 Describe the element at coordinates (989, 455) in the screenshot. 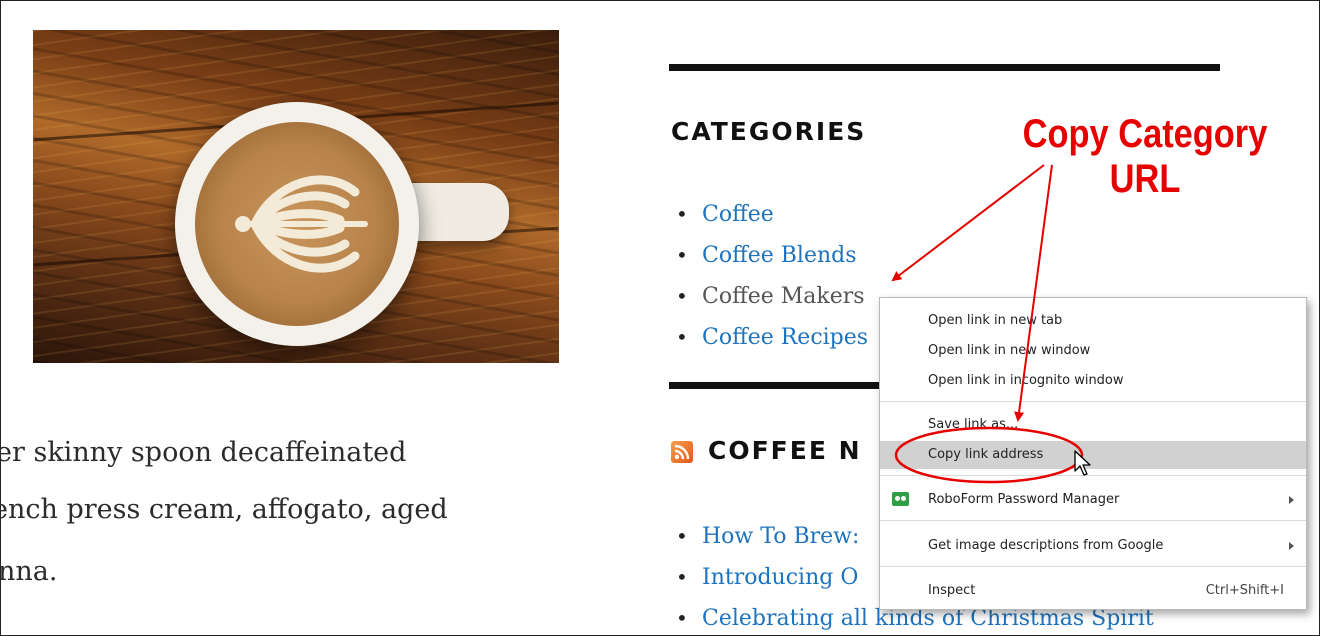

I see `copy-link-highlight-ellipse` at that location.